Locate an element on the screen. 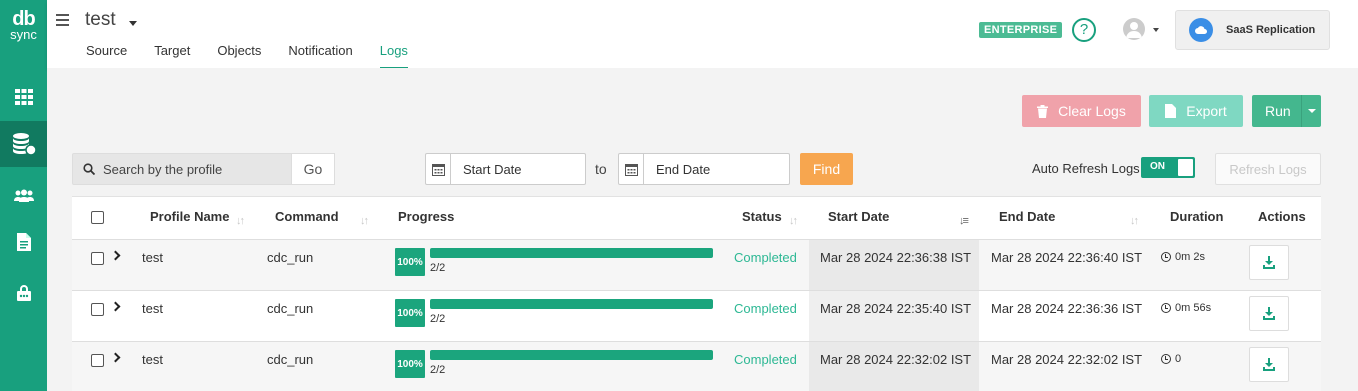  clear-logs-button: Clear Logs is located at coordinates (1081, 111).